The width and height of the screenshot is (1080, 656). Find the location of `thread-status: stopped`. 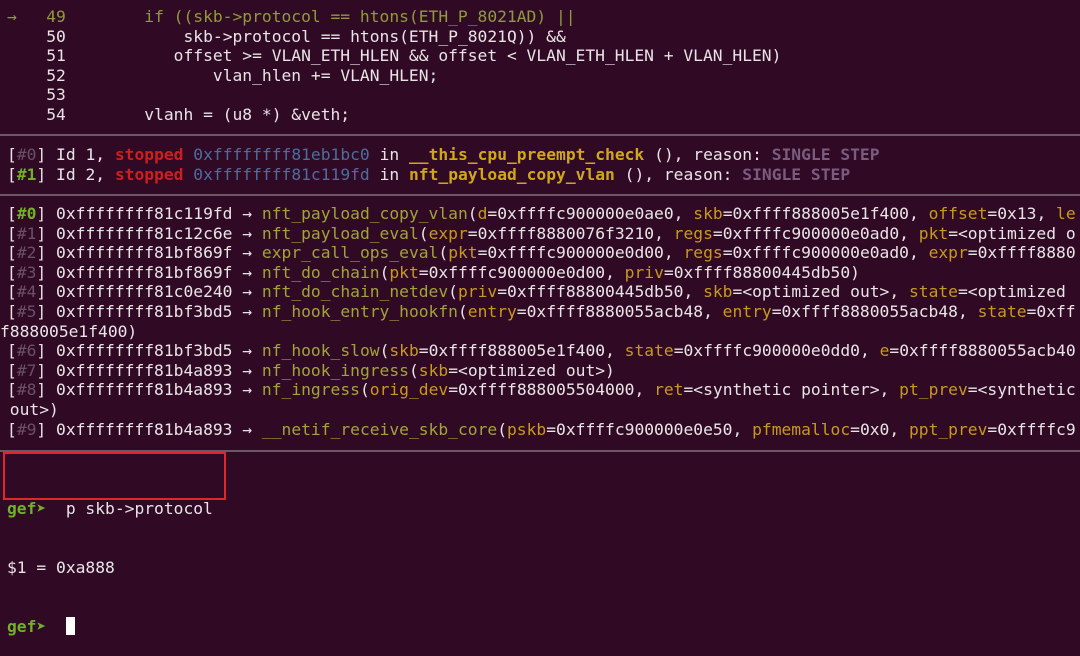

thread-status: stopped is located at coordinates (149, 174).